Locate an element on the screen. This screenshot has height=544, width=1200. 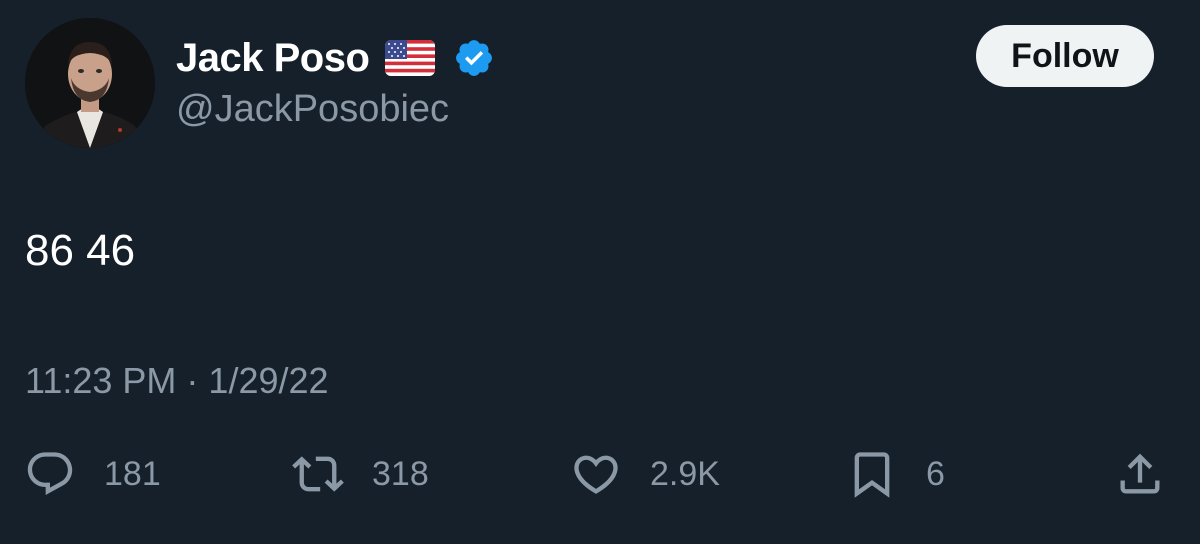
author-handle: @JackPosobiec is located at coordinates (312, 109).